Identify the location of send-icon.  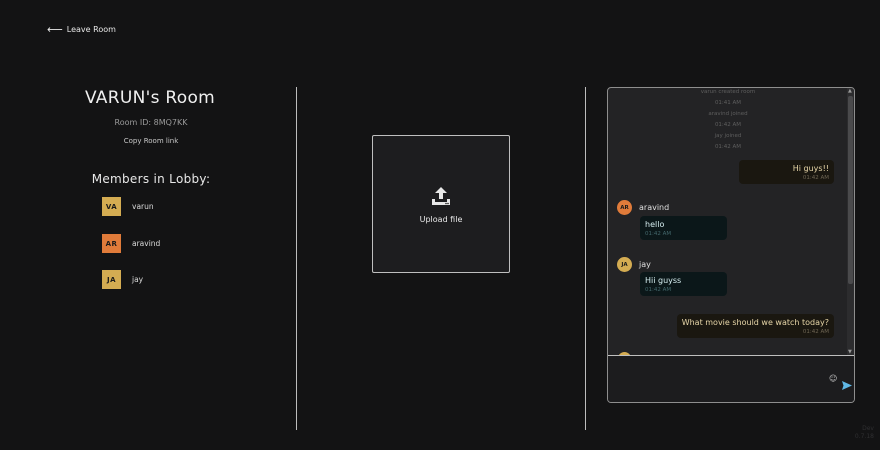
(847, 384).